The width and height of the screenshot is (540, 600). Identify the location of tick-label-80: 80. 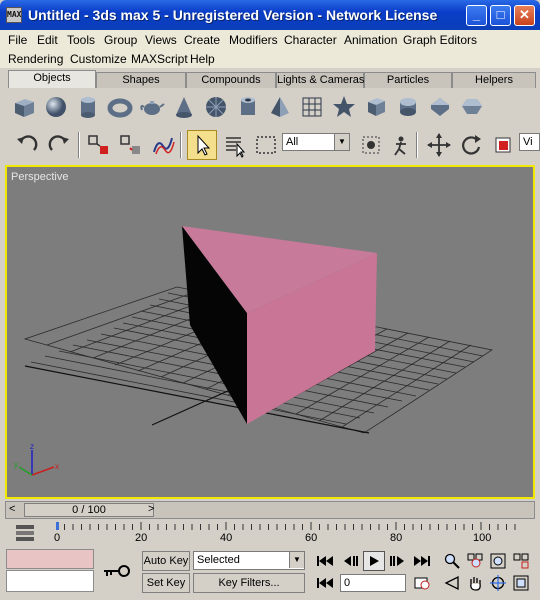
(396, 538).